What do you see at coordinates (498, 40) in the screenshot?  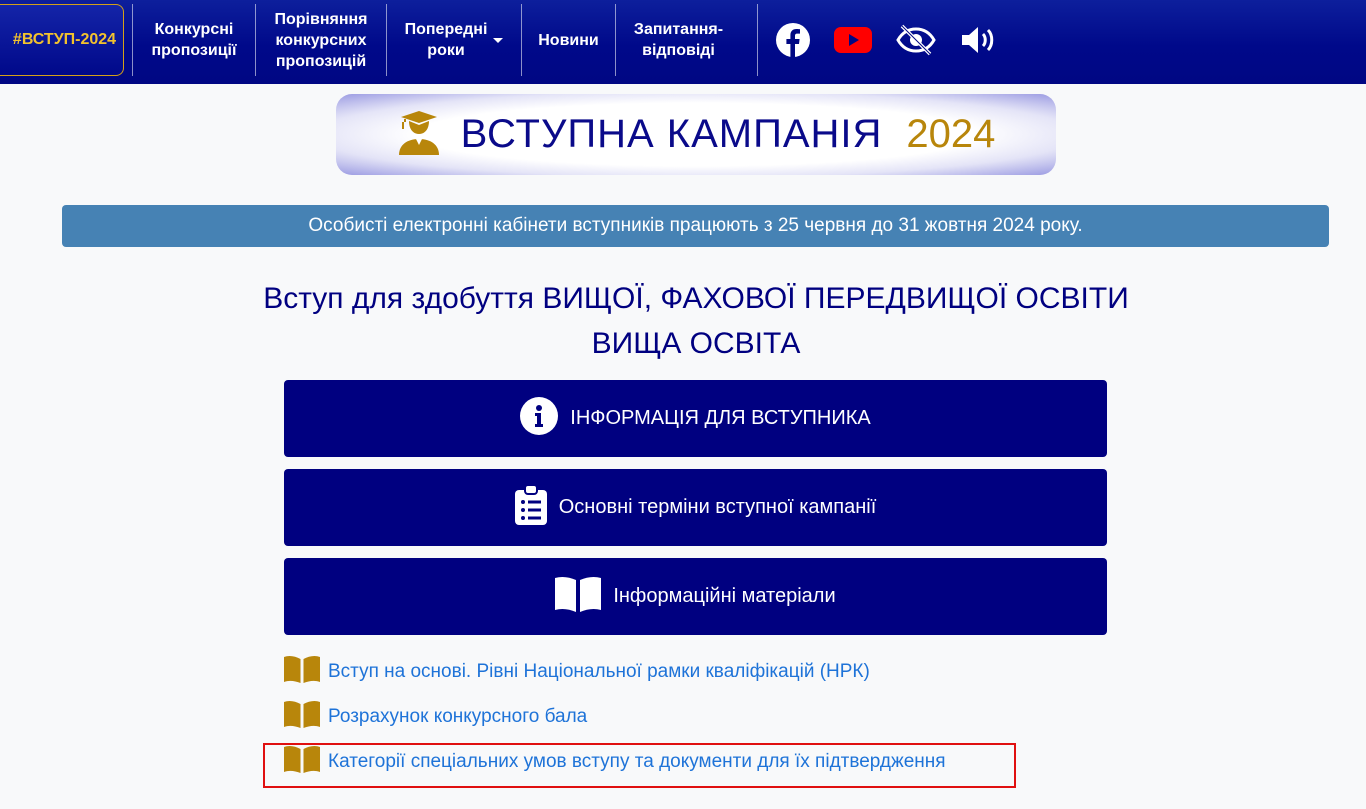 I see `chevron-down-icon` at bounding box center [498, 40].